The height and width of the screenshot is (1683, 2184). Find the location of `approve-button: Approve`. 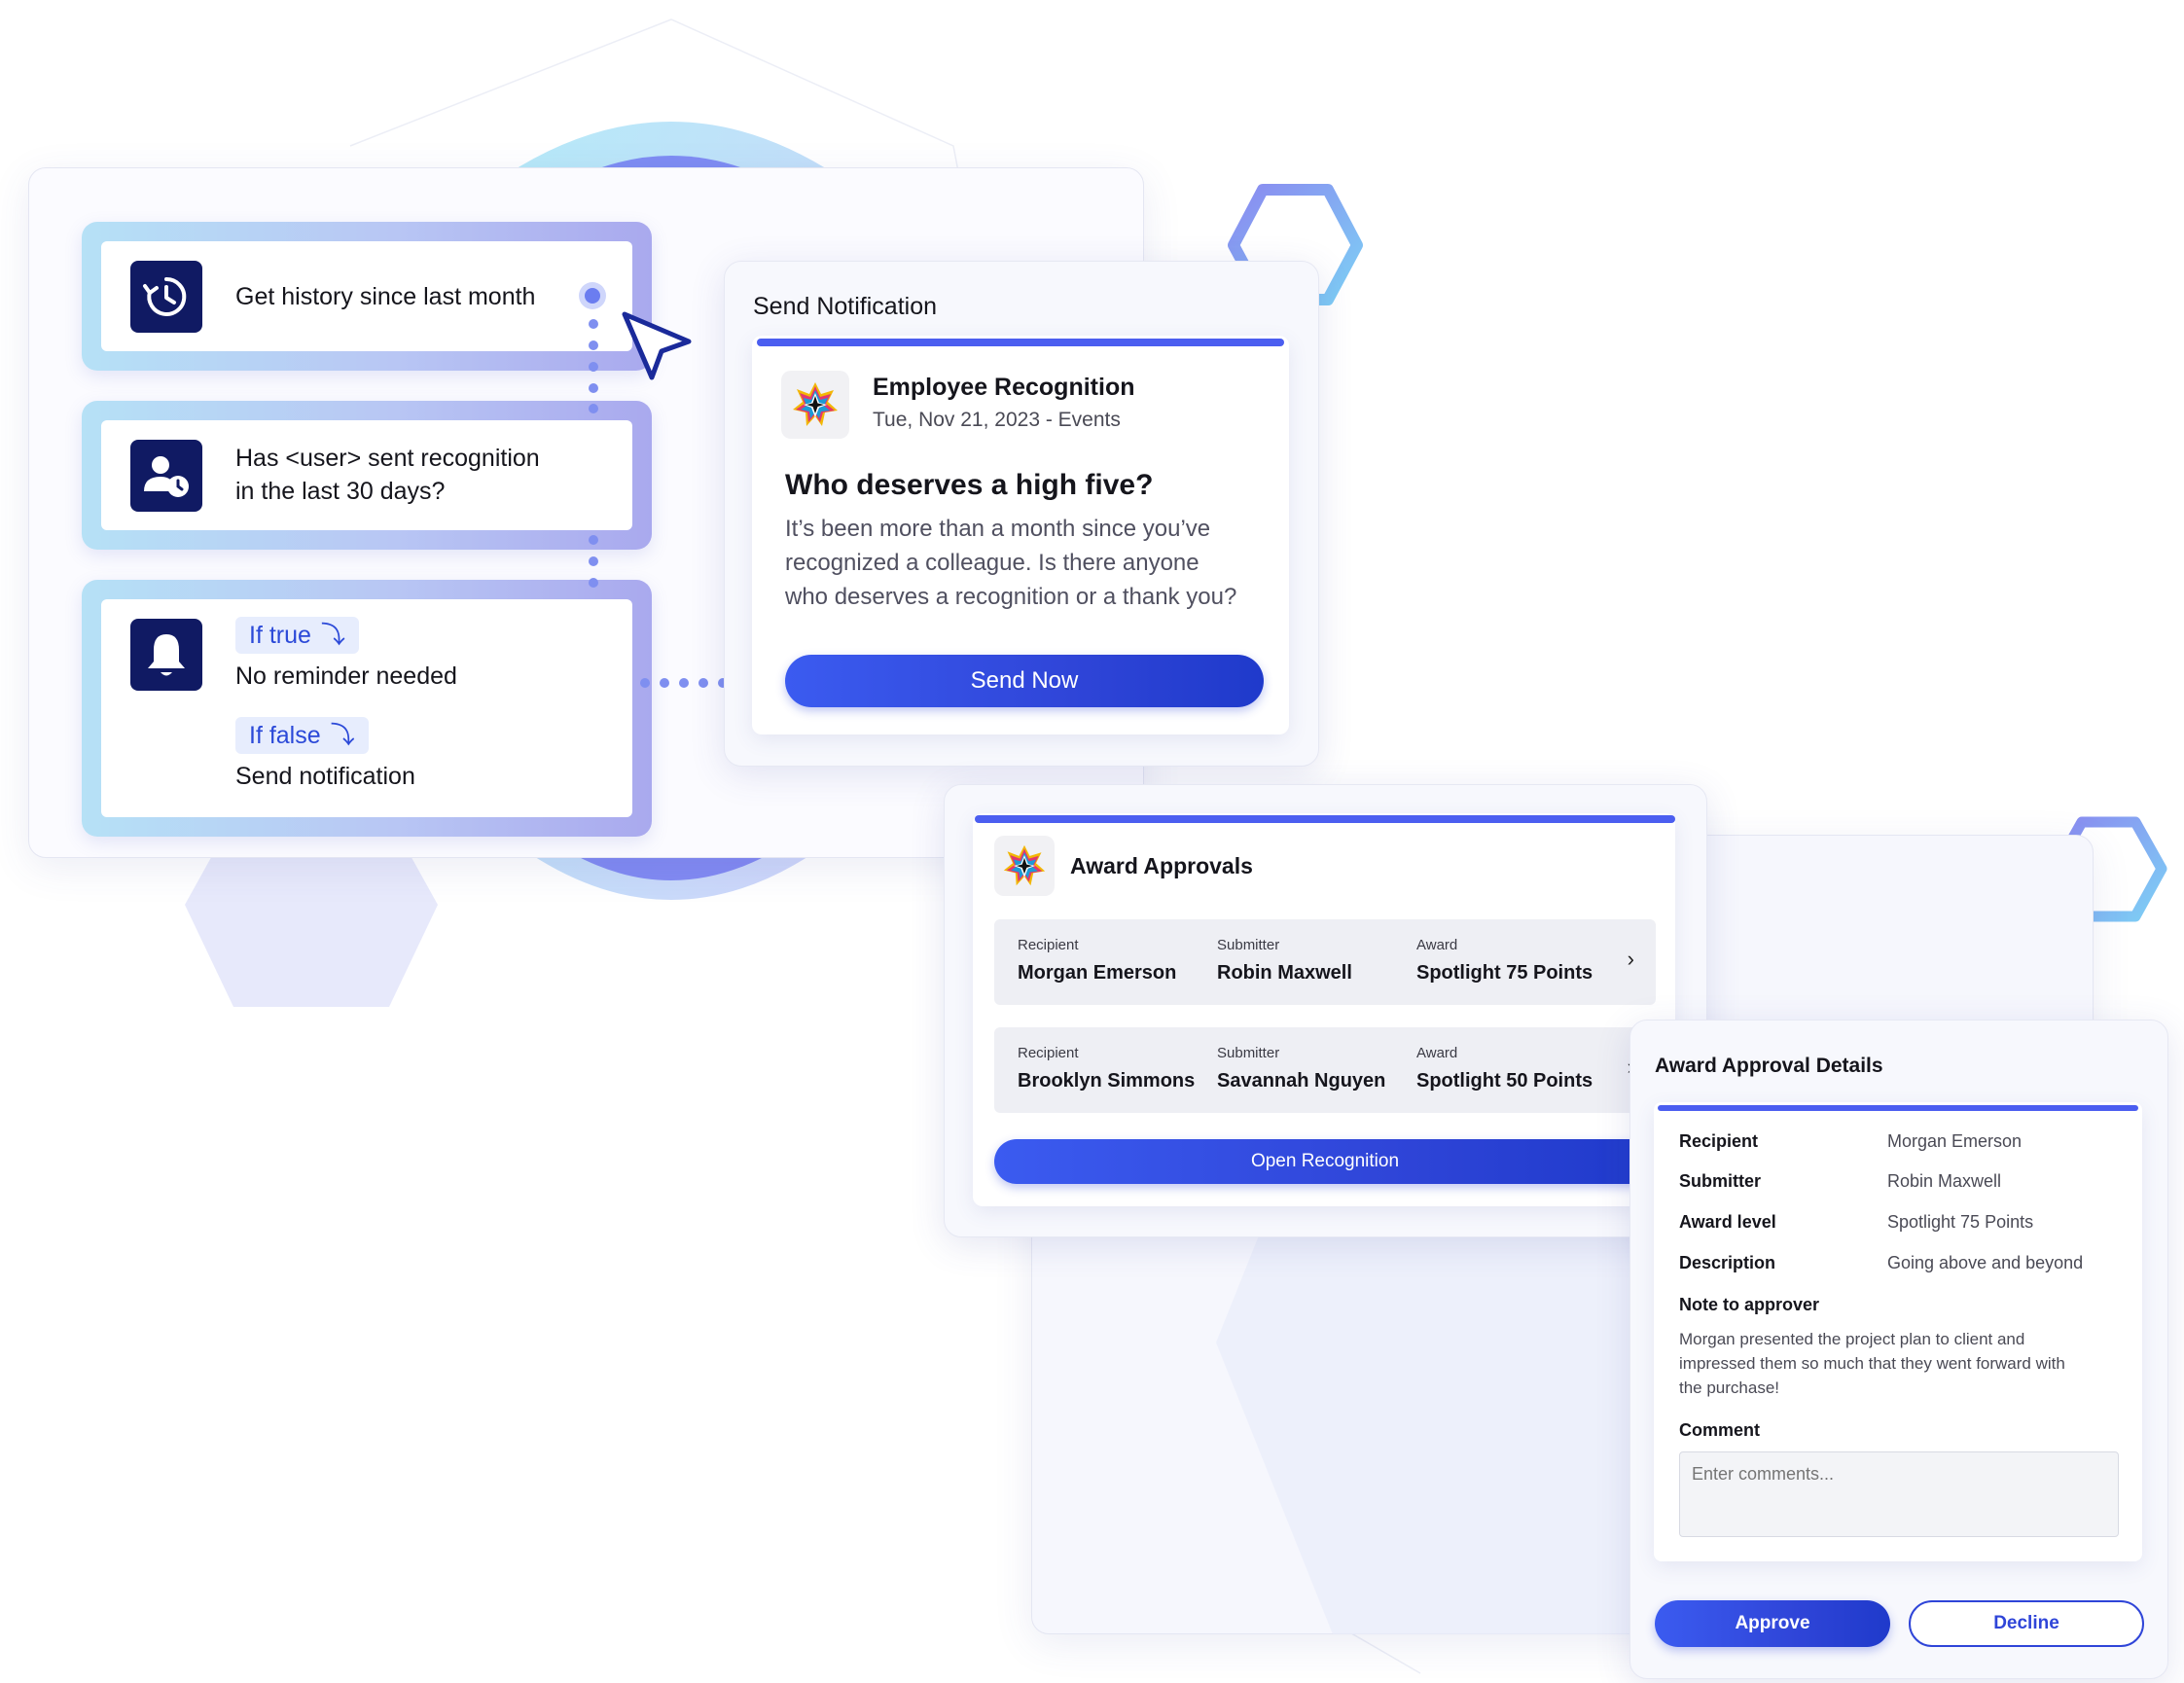

approve-button: Approve is located at coordinates (1772, 1623).